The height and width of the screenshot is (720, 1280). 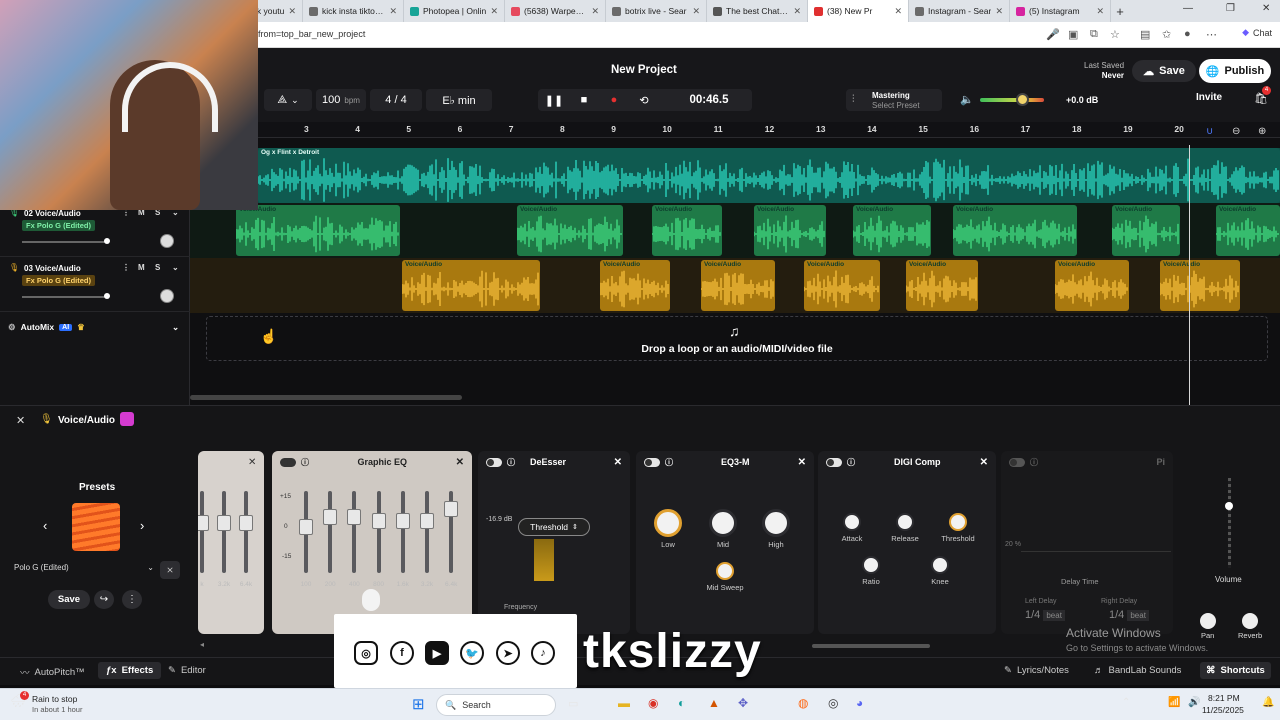 I want to click on editor-tab: ✎ Editor, so click(x=187, y=670).